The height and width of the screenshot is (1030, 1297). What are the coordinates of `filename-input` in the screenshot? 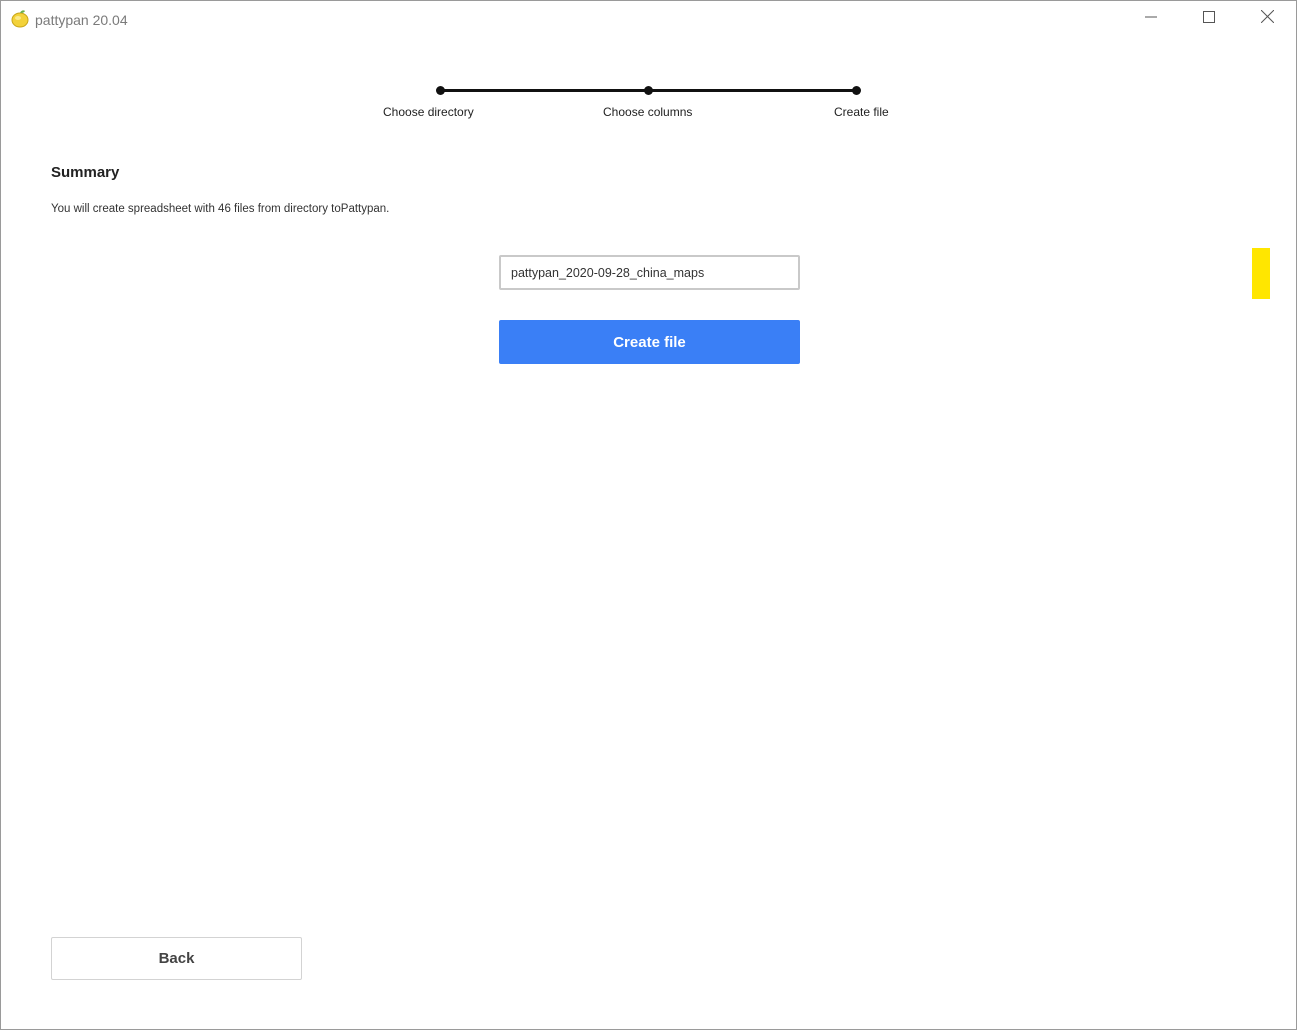 It's located at (649, 272).